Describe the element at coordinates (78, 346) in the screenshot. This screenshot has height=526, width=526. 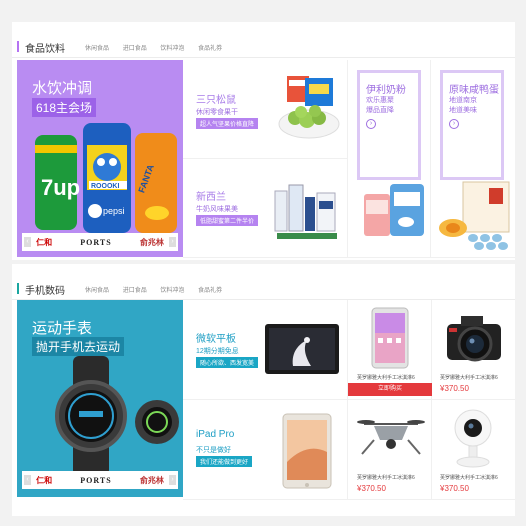
I see `banner-subheadline: 抛开手机去运动` at that location.